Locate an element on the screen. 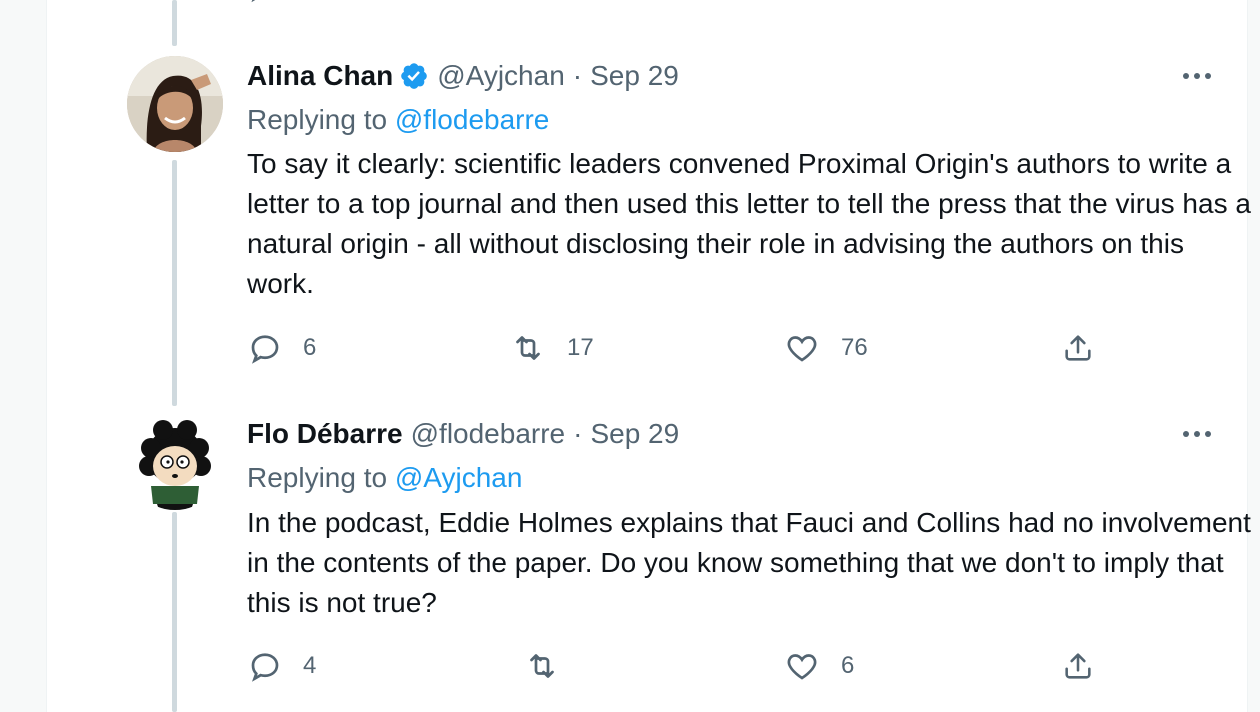 This screenshot has width=1260, height=712. like-count: 6 is located at coordinates (848, 665).